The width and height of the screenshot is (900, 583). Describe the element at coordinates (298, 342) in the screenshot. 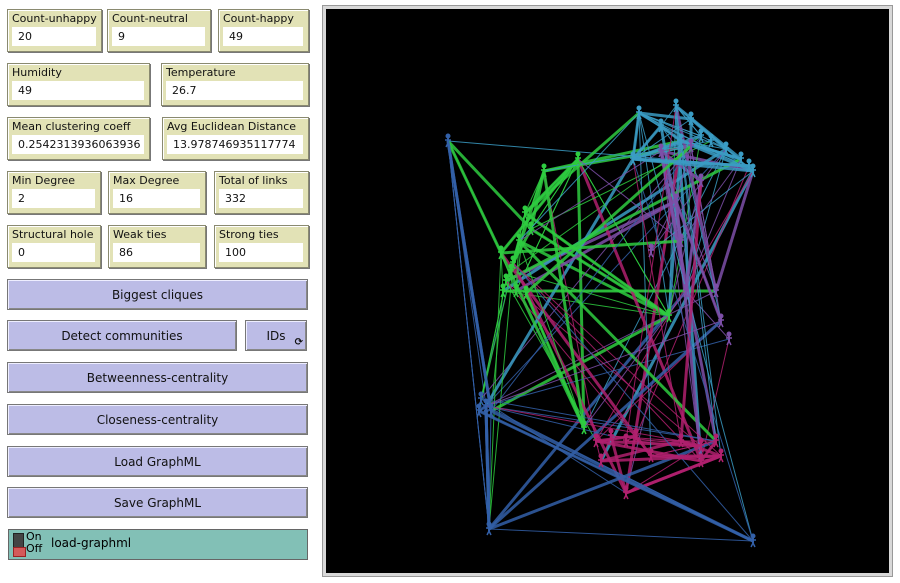

I see `forever-icon: ⟳` at that location.